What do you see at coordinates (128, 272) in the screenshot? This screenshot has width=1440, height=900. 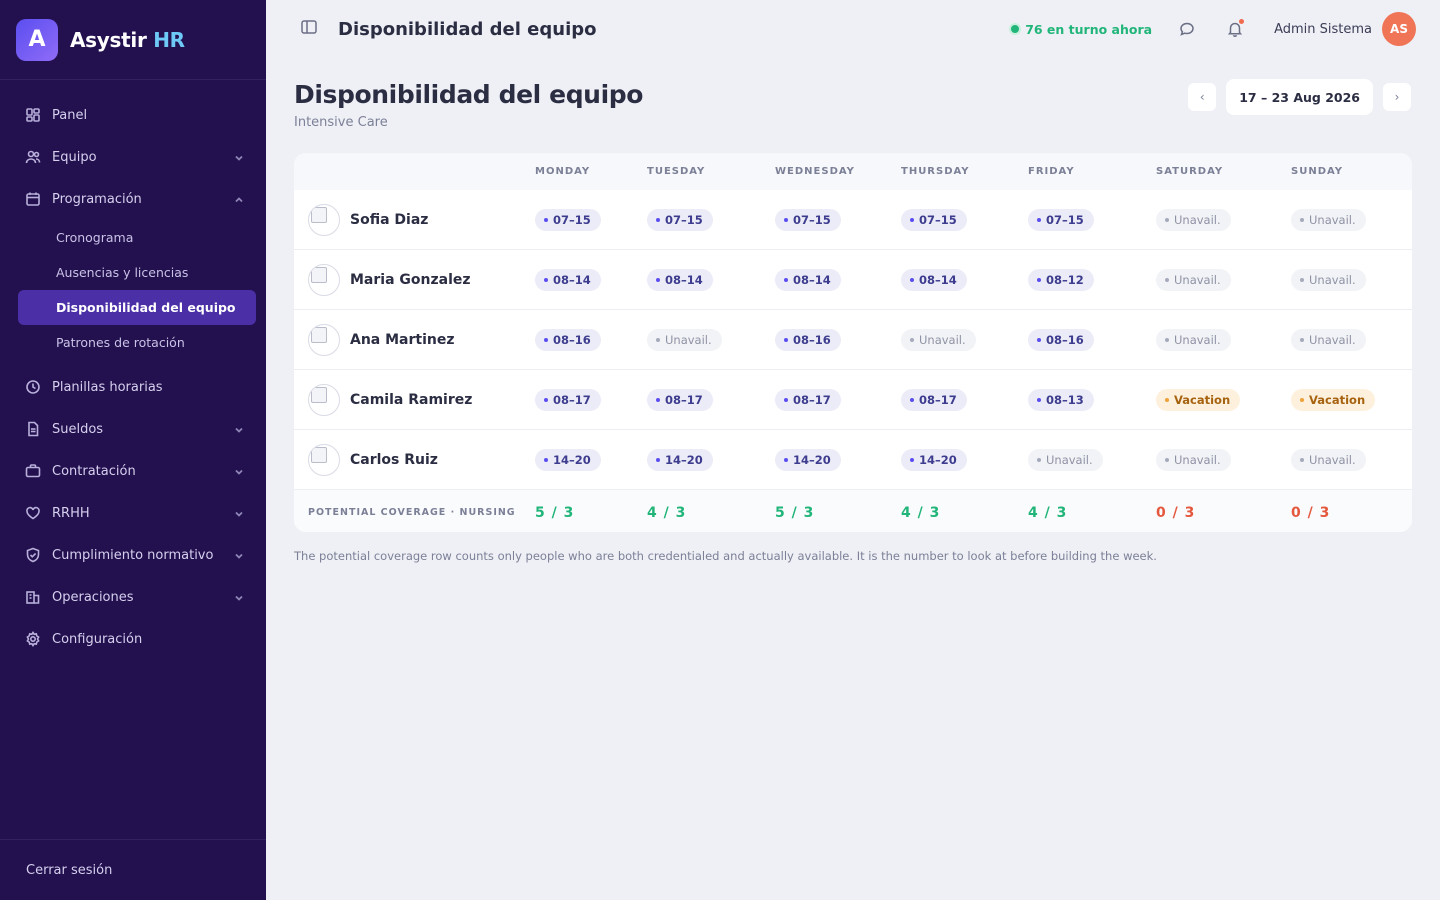 I see `sidebar-subitem: Ausencias y licencias` at bounding box center [128, 272].